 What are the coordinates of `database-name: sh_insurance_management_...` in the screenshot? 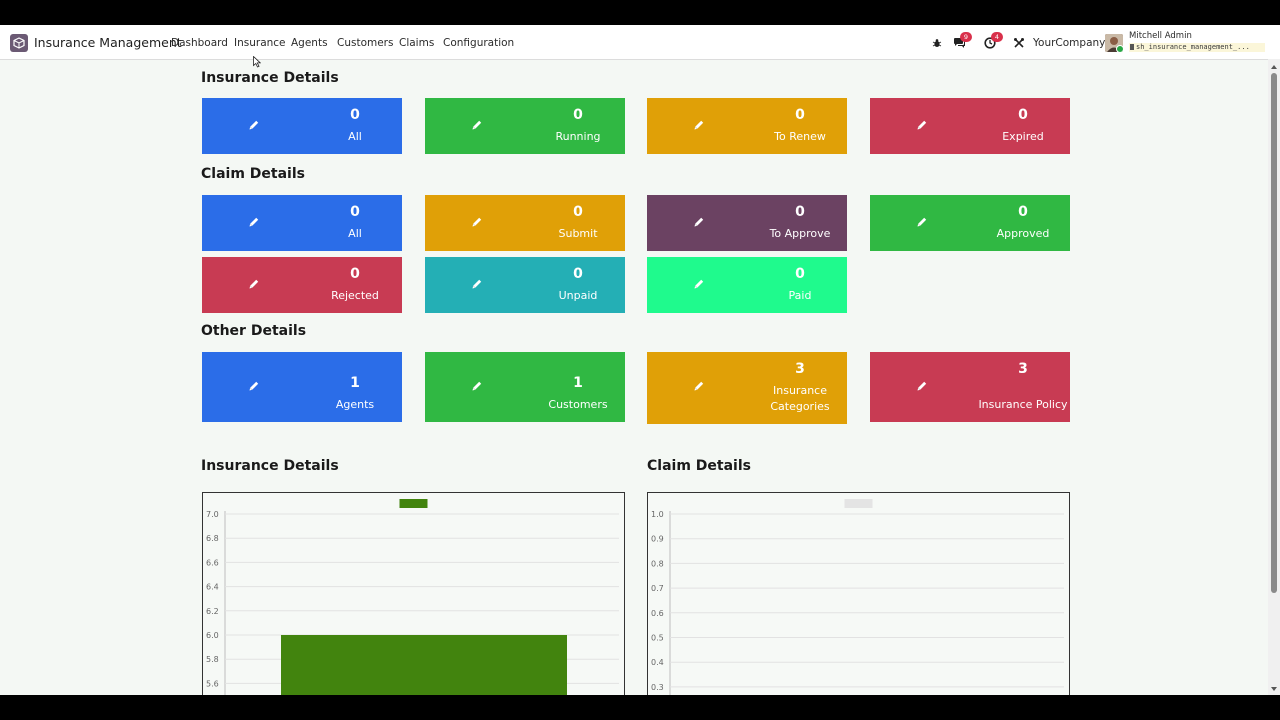 It's located at (1197, 47).